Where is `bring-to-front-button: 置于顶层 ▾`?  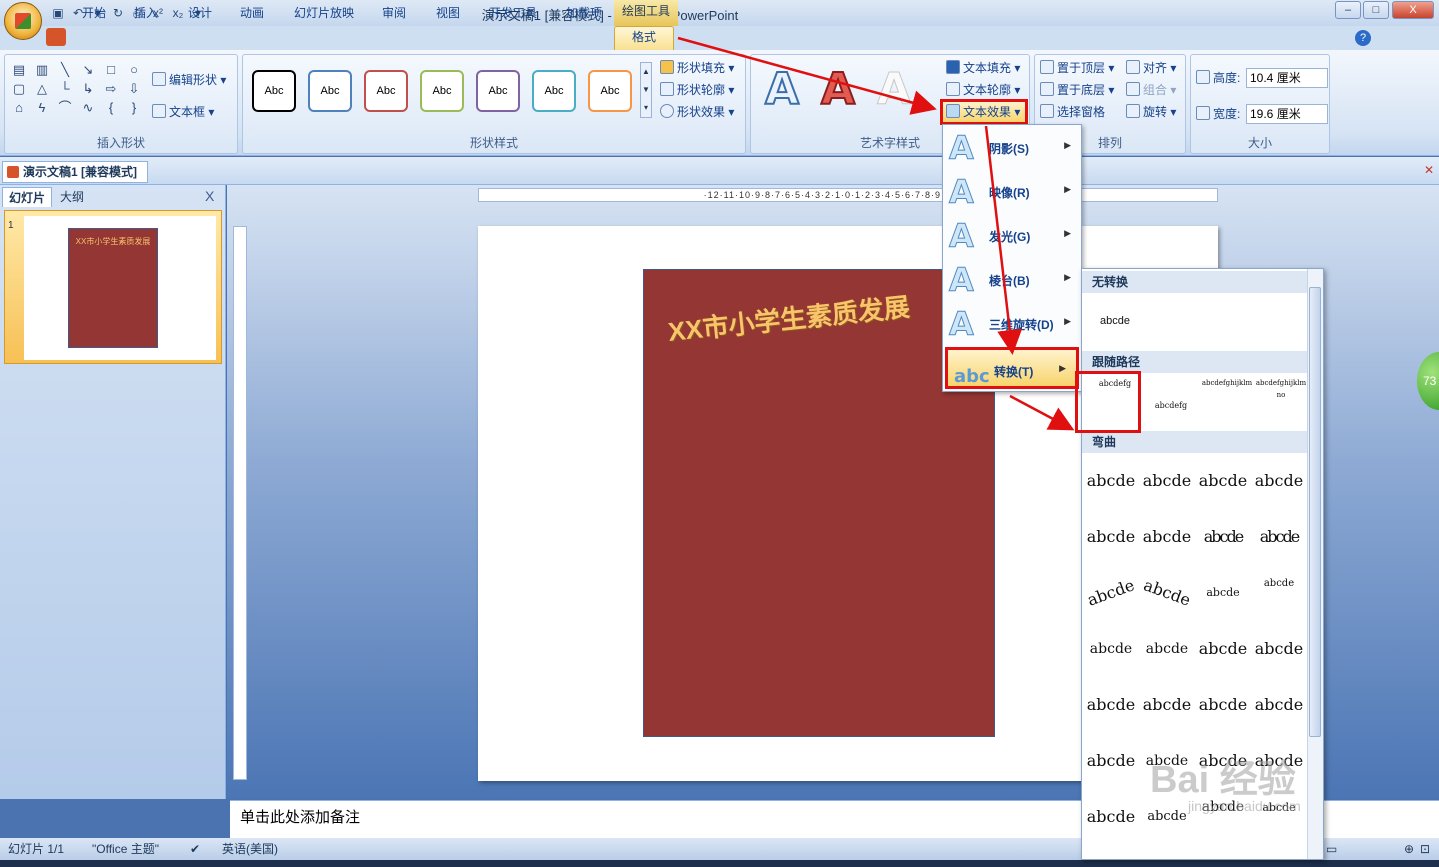
bring-to-front-button: 置于顶层 ▾ is located at coordinates (1077, 68).